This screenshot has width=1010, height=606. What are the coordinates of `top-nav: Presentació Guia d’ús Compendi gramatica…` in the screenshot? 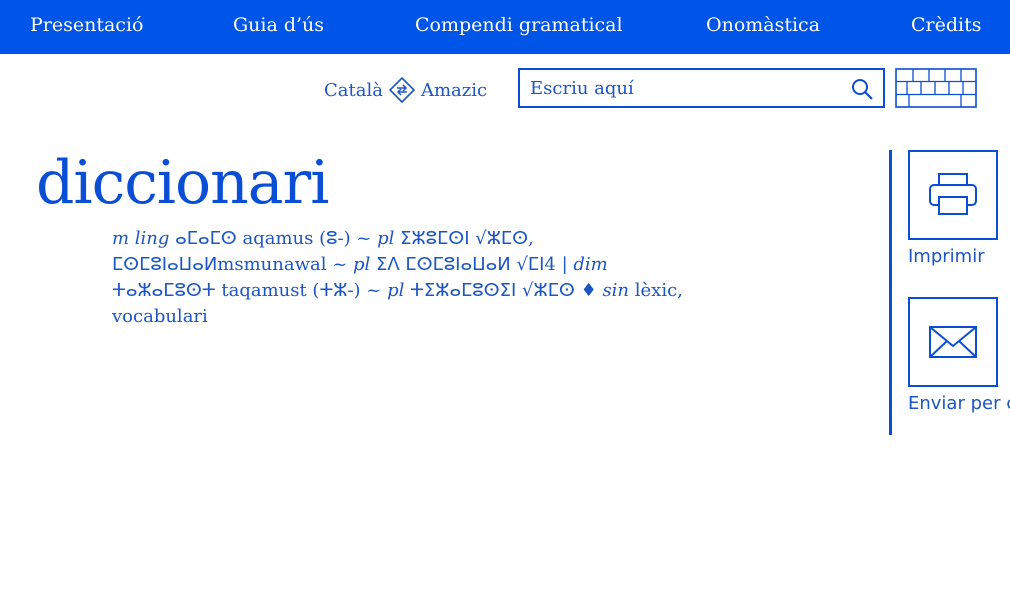 It's located at (505, 27).